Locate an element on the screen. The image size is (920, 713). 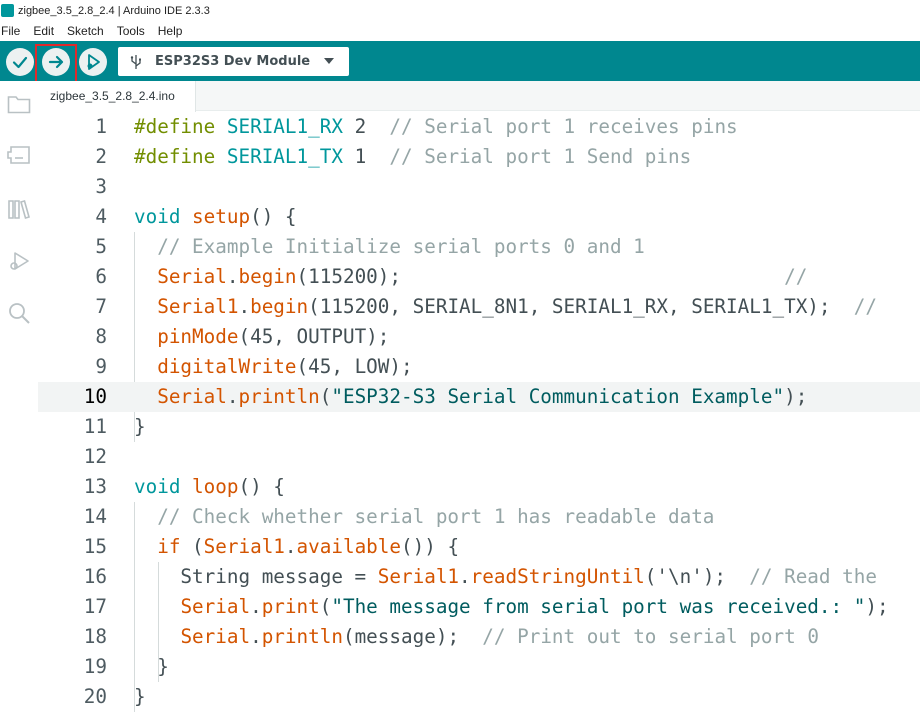
code-text: void setup() { is located at coordinates (215, 217).